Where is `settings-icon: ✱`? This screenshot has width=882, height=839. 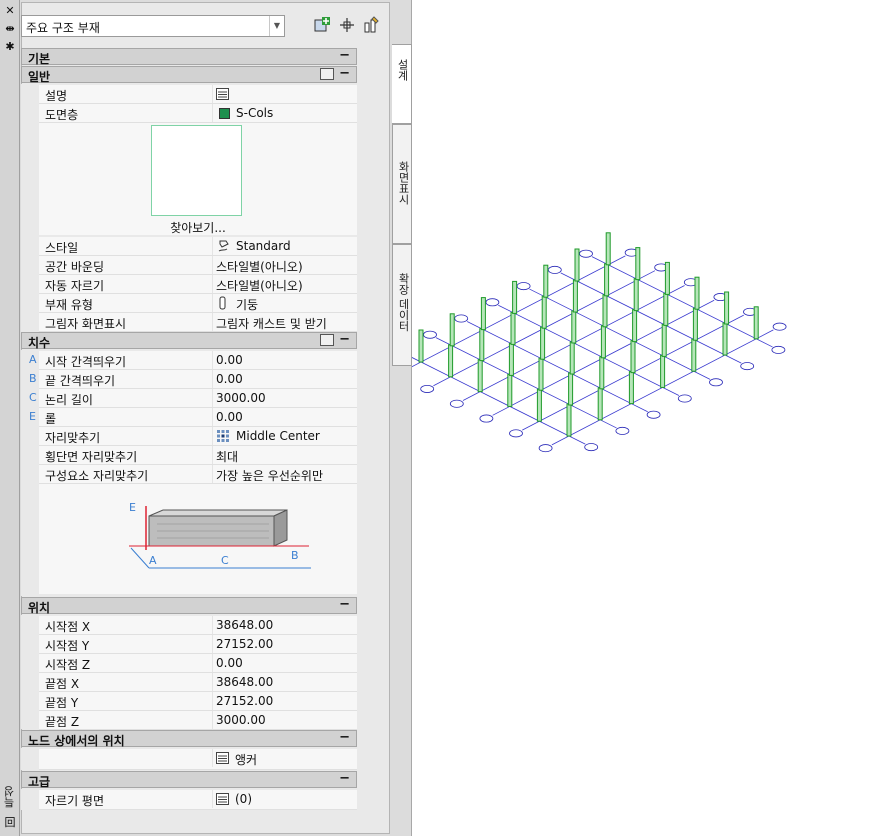 settings-icon: ✱ is located at coordinates (10, 47).